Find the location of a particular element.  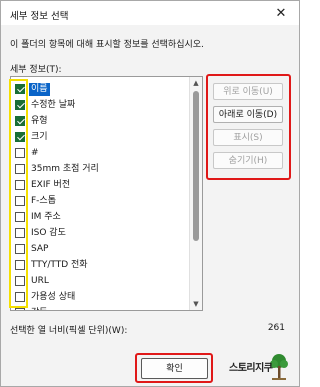

details-list-item: ISO 감도 is located at coordinates (100, 234).